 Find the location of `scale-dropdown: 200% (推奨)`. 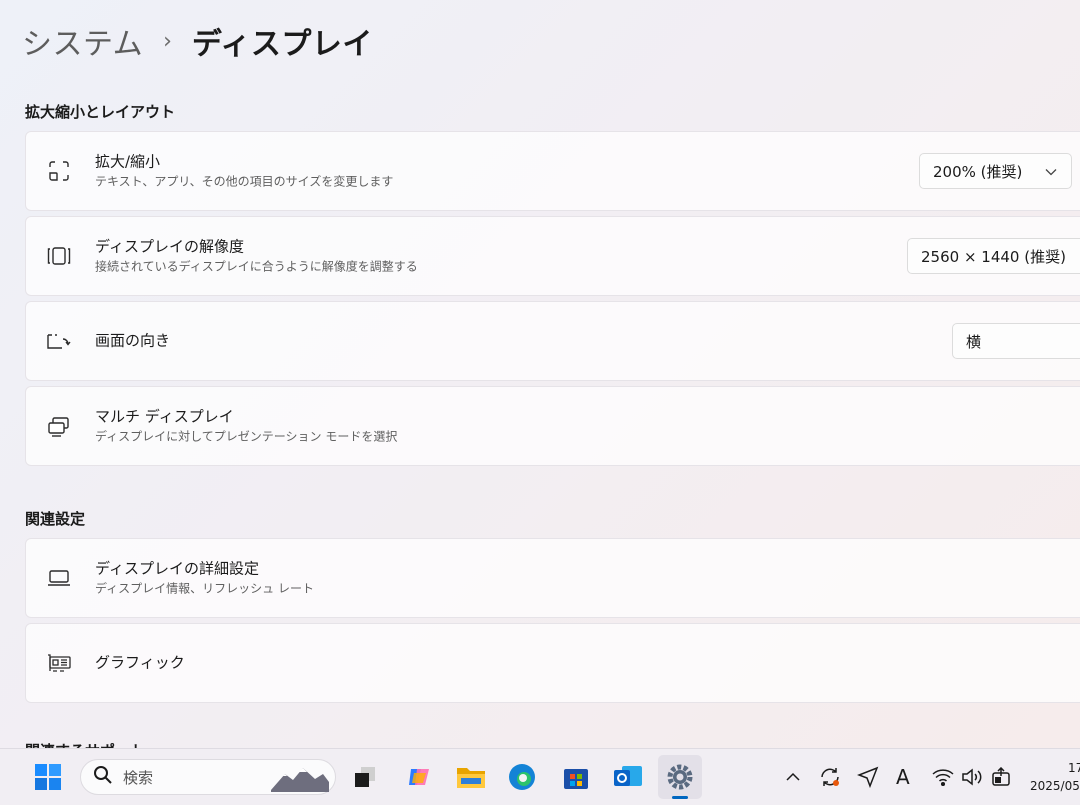

scale-dropdown: 200% (推奨) is located at coordinates (995, 171).